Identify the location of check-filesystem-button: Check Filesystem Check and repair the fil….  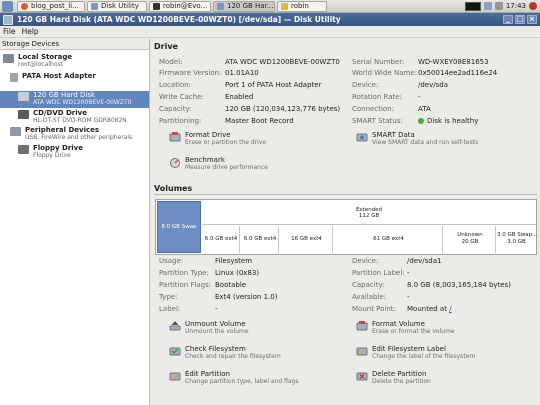
(225, 352).